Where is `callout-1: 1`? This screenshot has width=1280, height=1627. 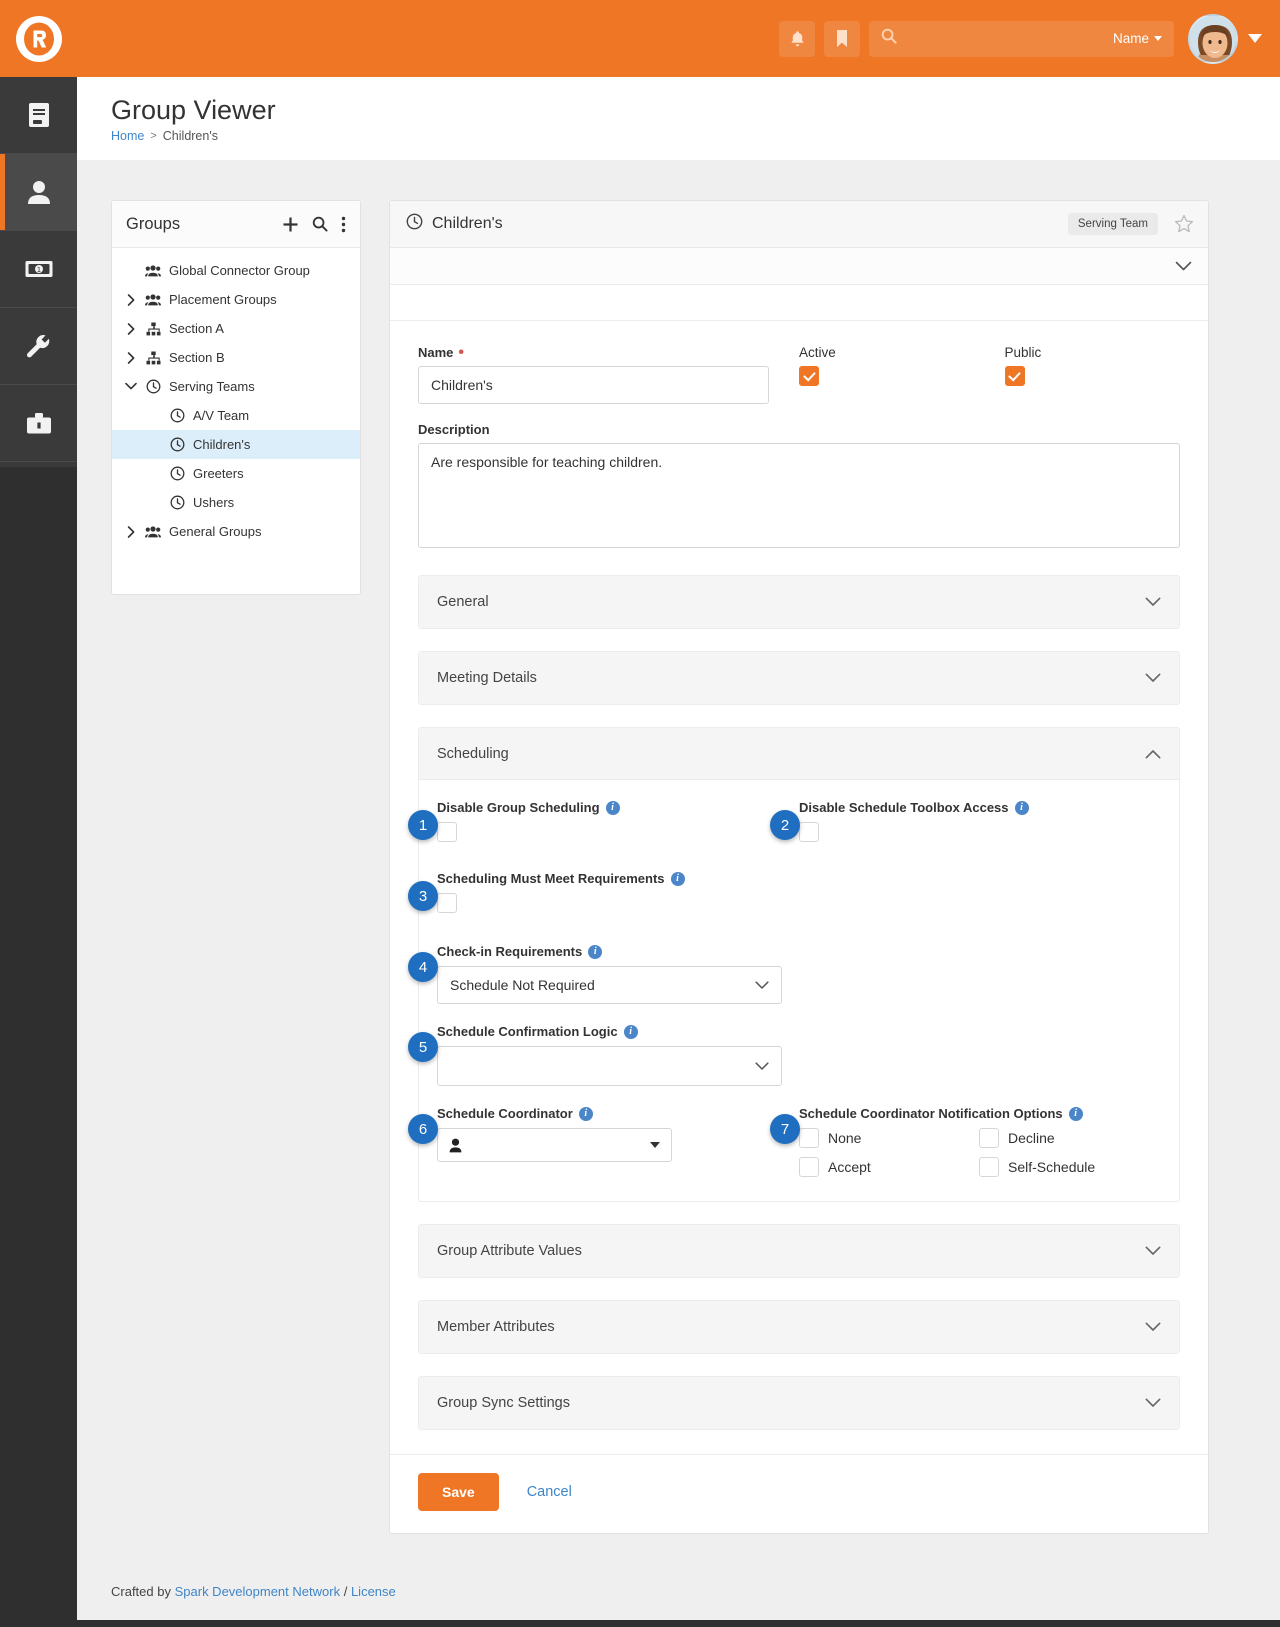 callout-1: 1 is located at coordinates (423, 825).